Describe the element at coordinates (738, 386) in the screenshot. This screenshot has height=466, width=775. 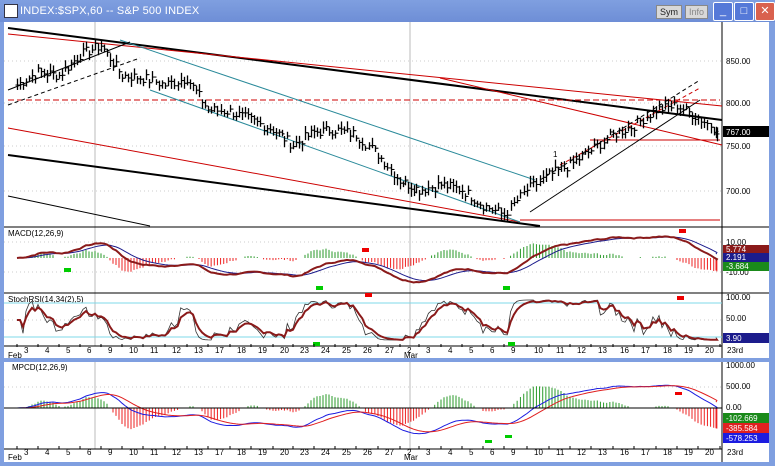
I see `mpcd-axis-label: 500.00` at that location.